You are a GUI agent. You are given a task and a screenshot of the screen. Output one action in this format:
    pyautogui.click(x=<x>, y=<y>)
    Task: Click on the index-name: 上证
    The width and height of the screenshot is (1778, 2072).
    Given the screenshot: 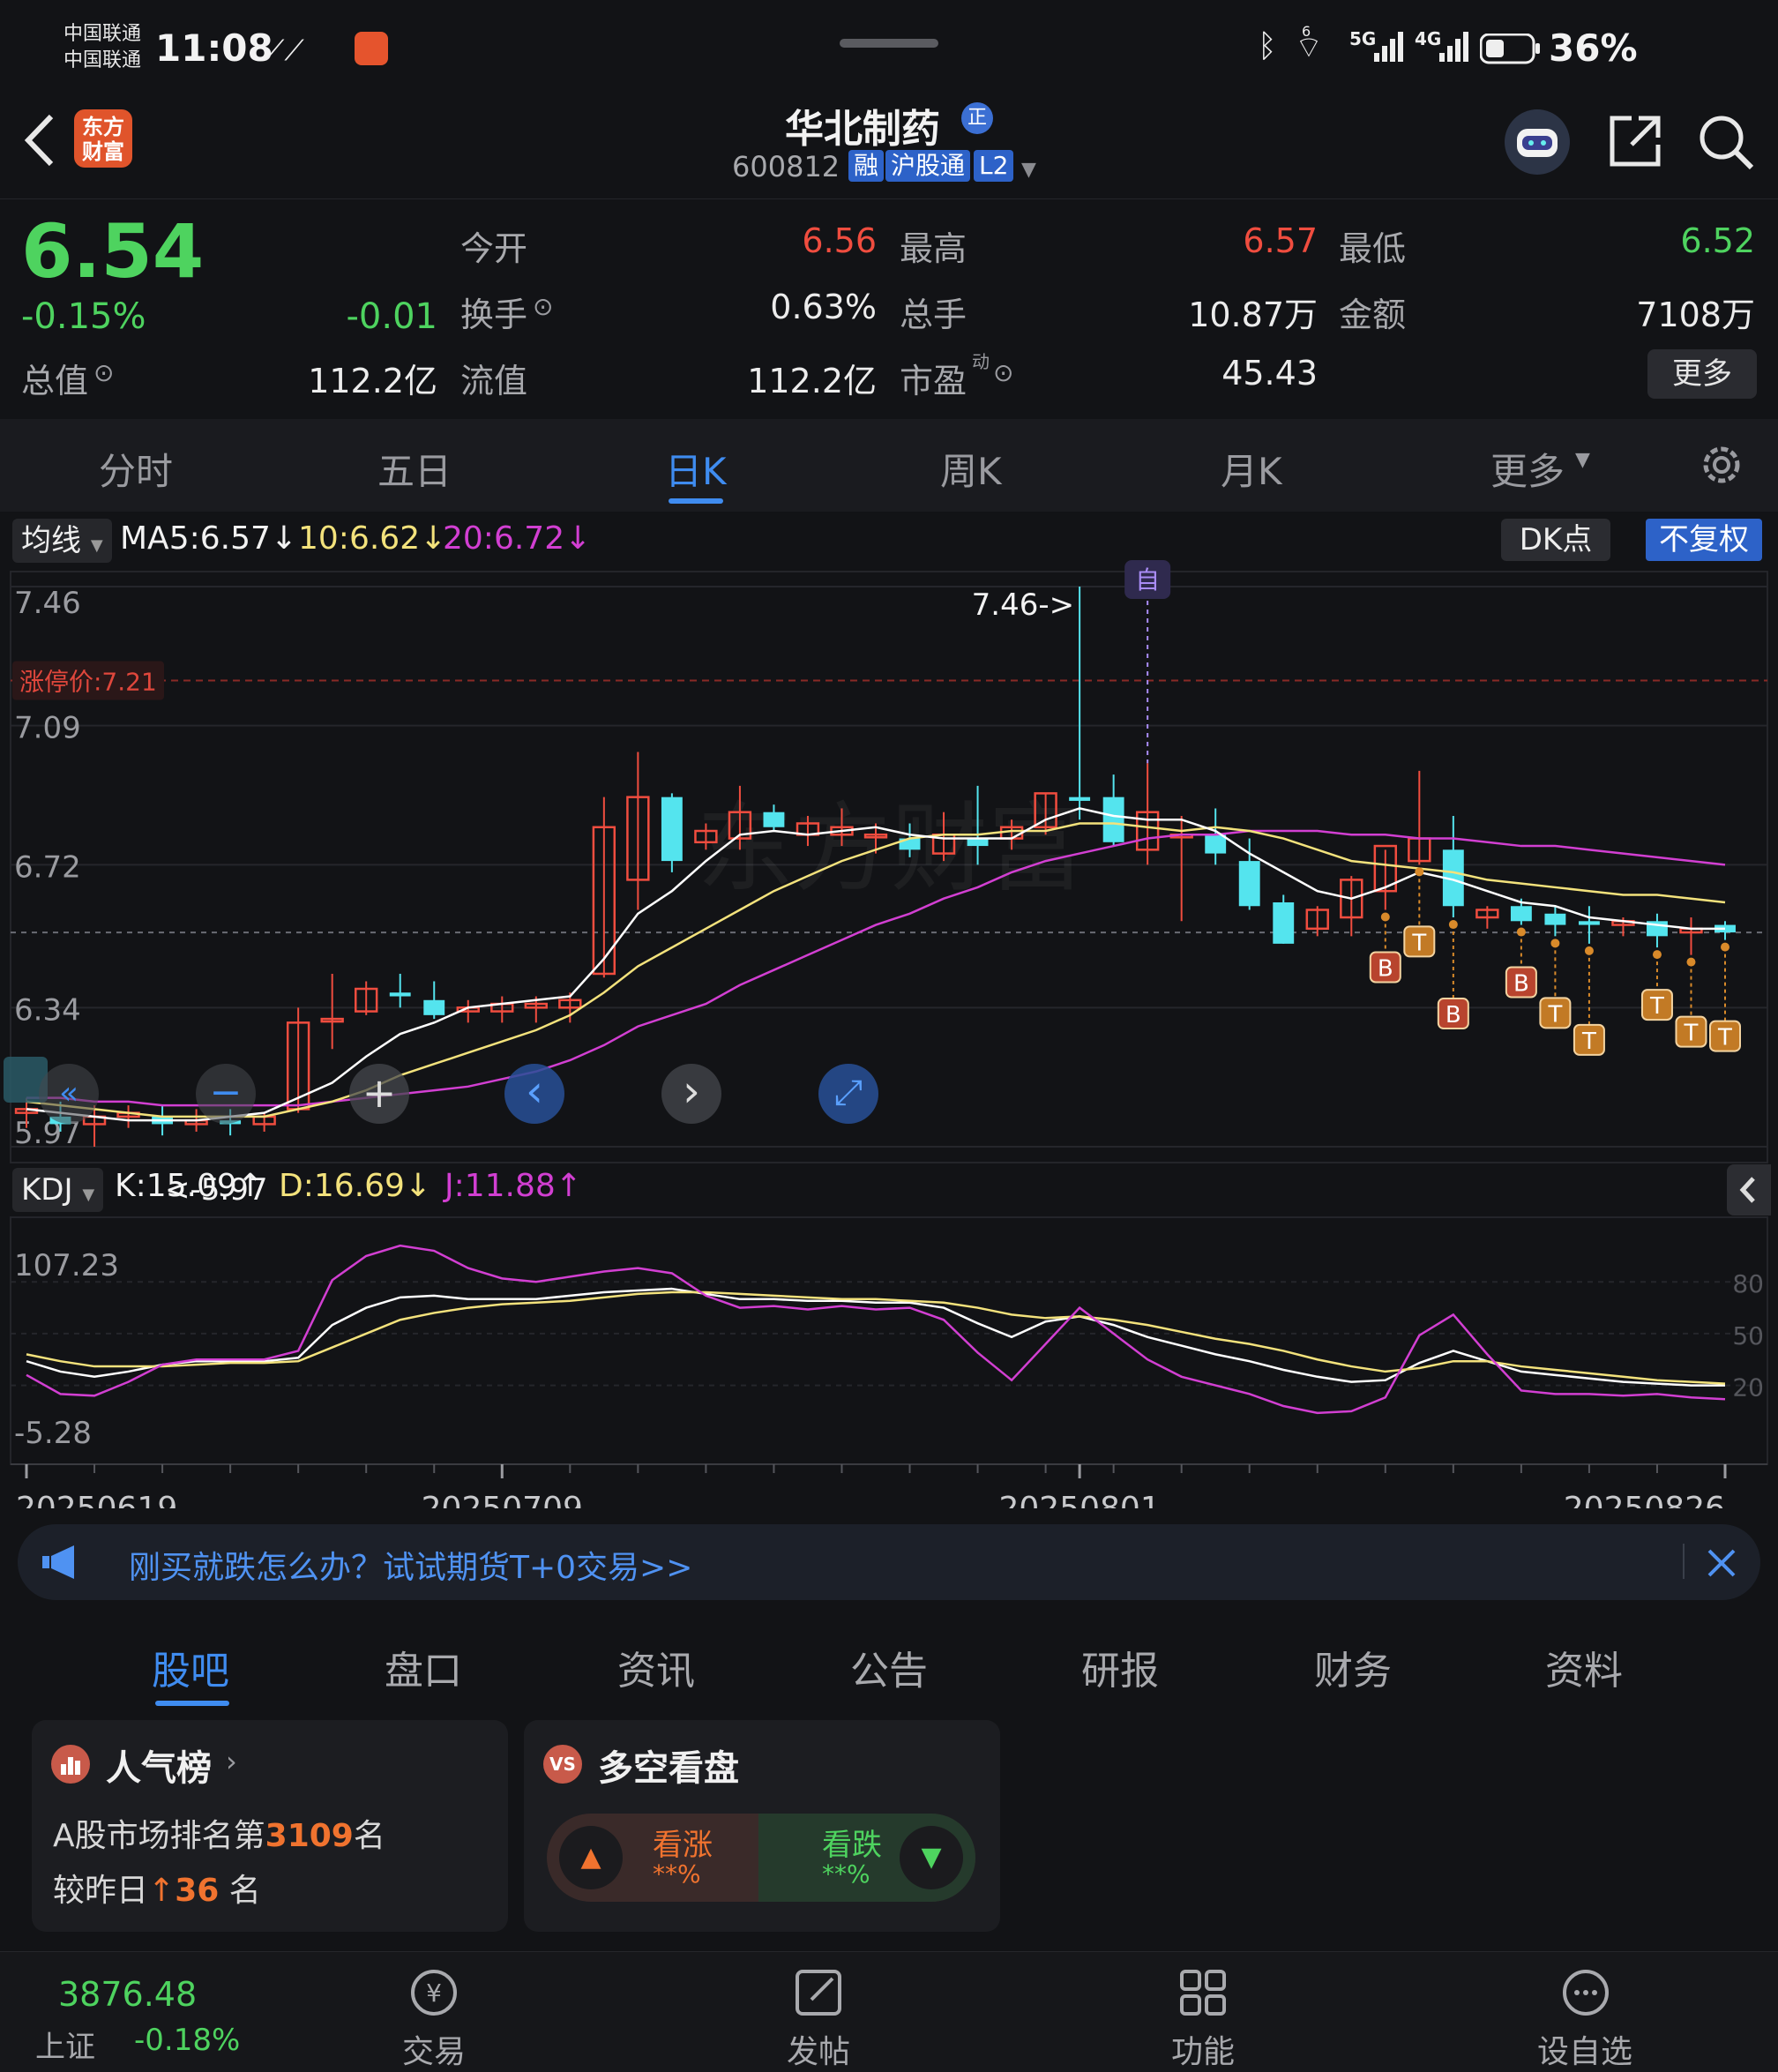 What is the action you would take?
    pyautogui.click(x=65, y=2044)
    